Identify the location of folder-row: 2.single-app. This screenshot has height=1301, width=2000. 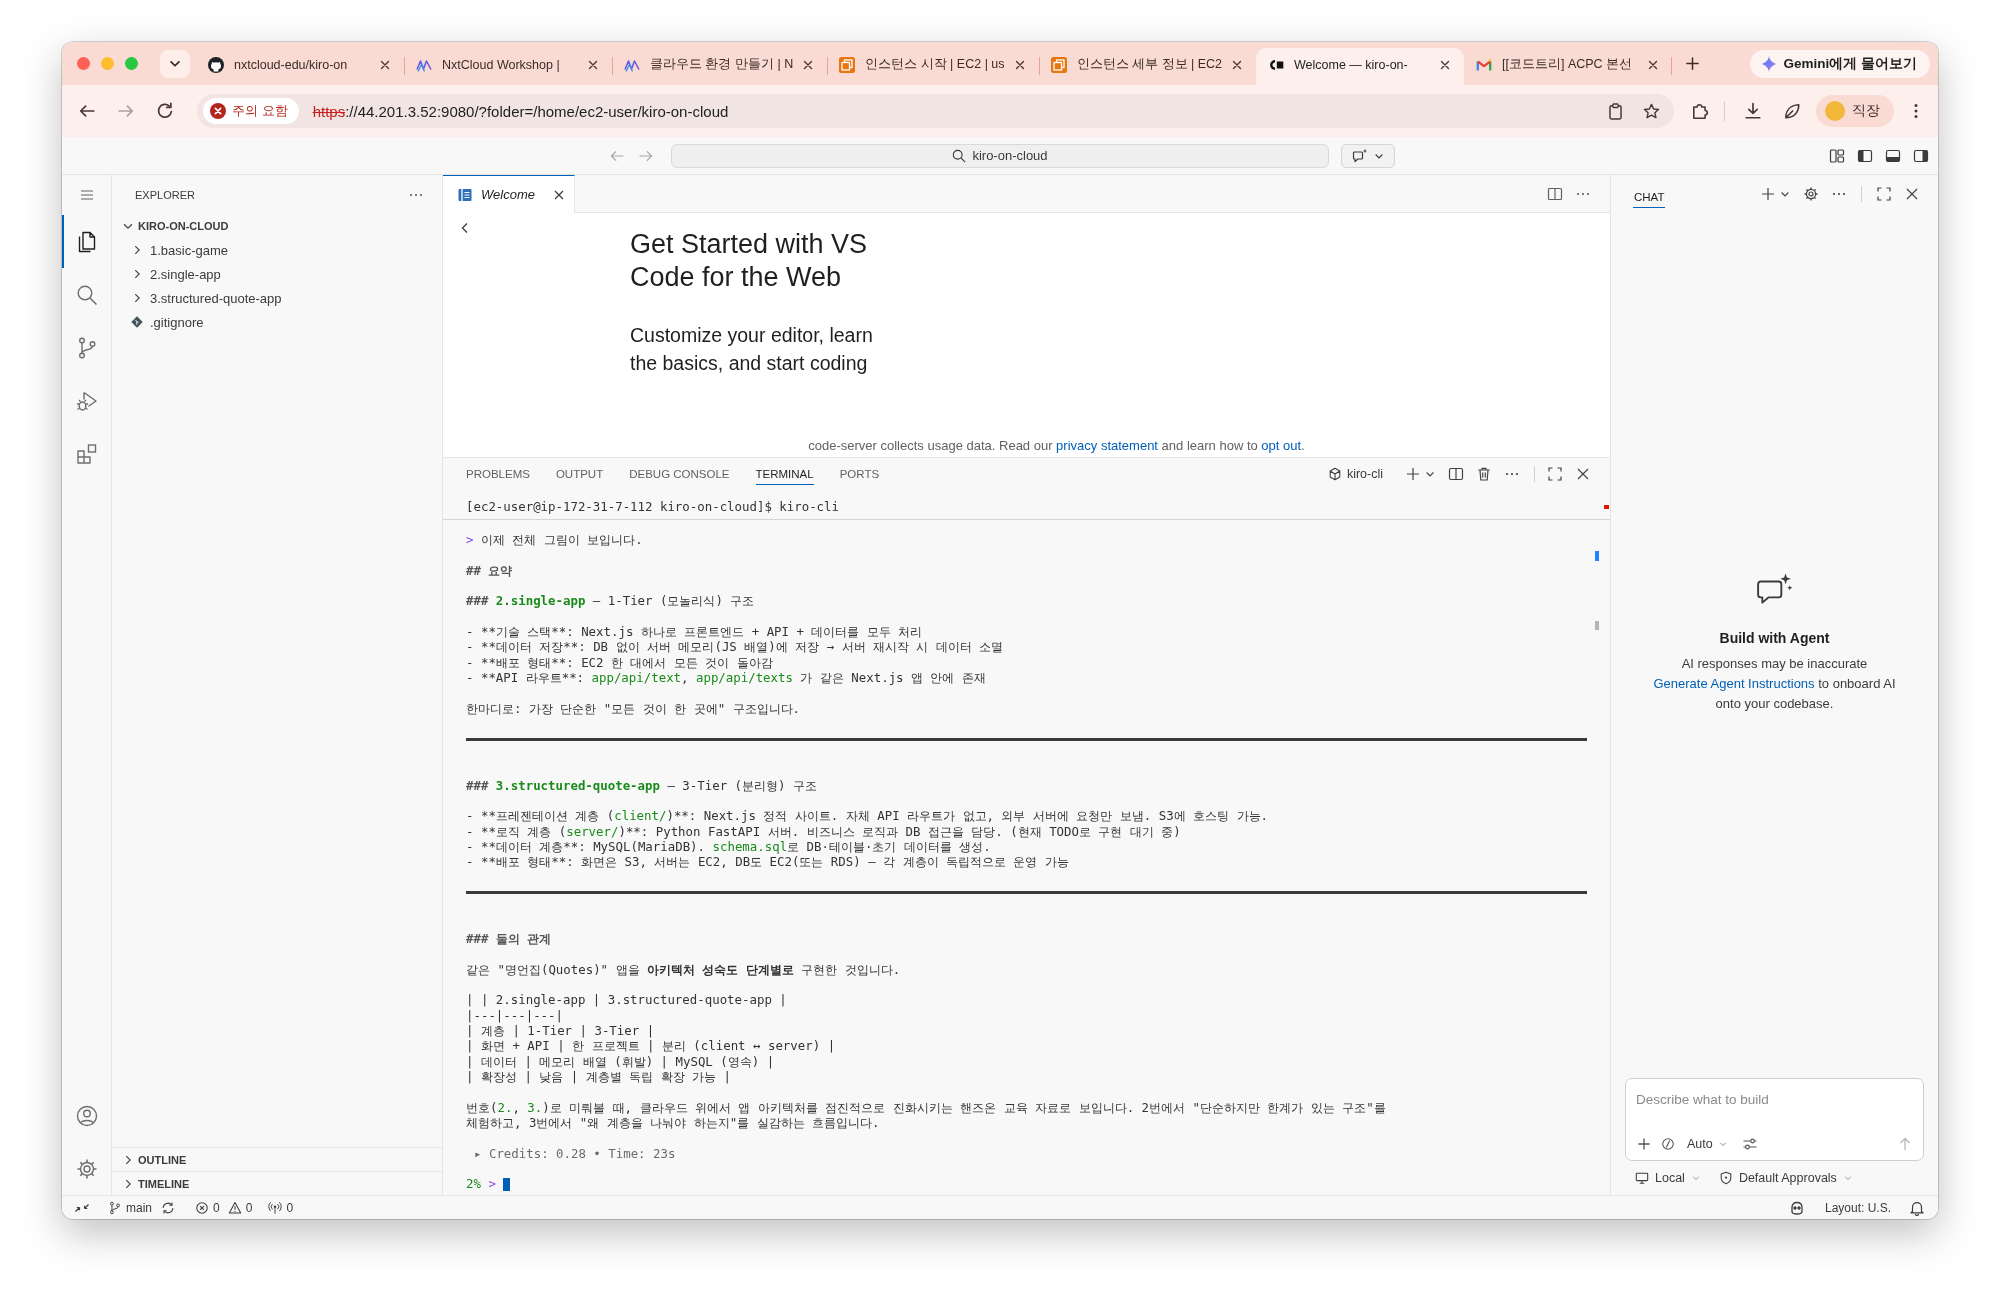
(277, 274).